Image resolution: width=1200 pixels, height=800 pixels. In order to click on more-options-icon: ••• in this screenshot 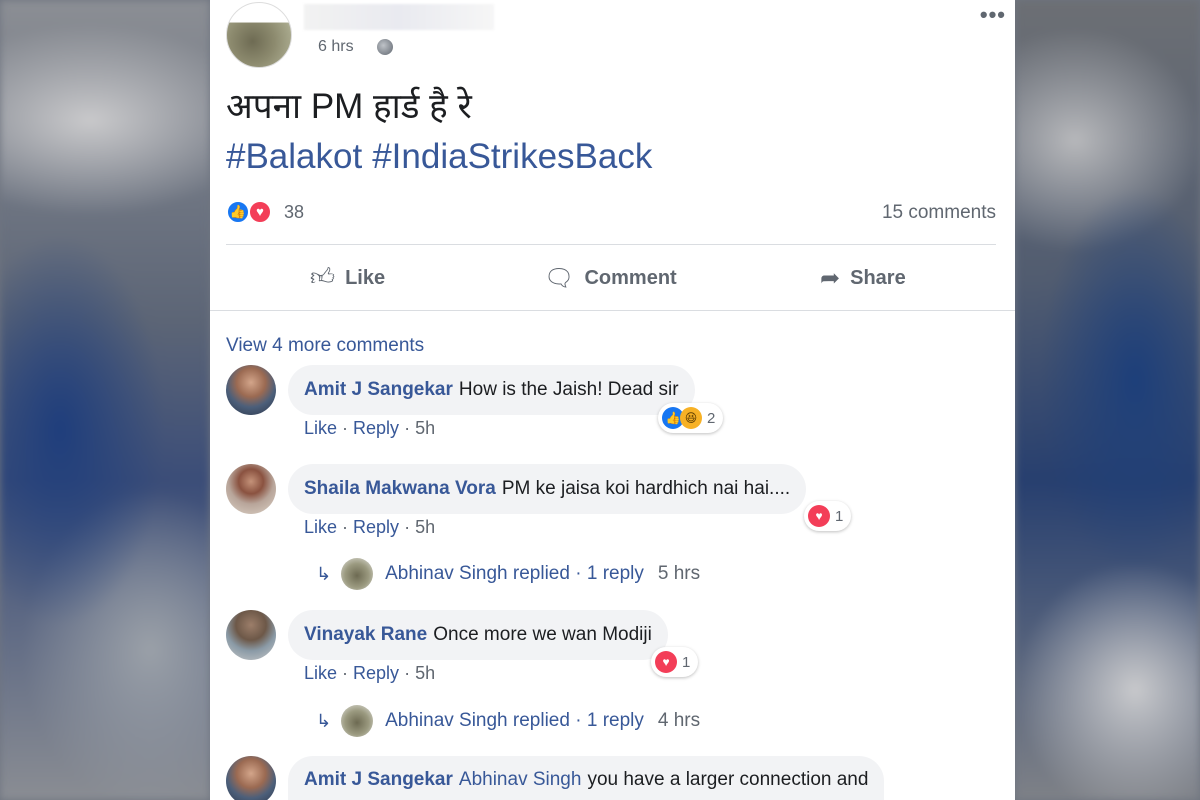, I will do `click(993, 15)`.